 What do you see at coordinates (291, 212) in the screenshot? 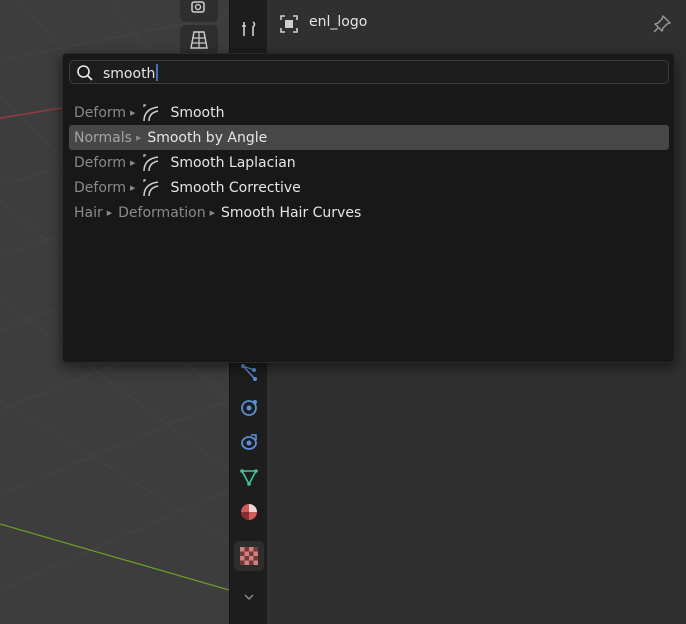
I see `result-label: Smooth Hair Curves` at bounding box center [291, 212].